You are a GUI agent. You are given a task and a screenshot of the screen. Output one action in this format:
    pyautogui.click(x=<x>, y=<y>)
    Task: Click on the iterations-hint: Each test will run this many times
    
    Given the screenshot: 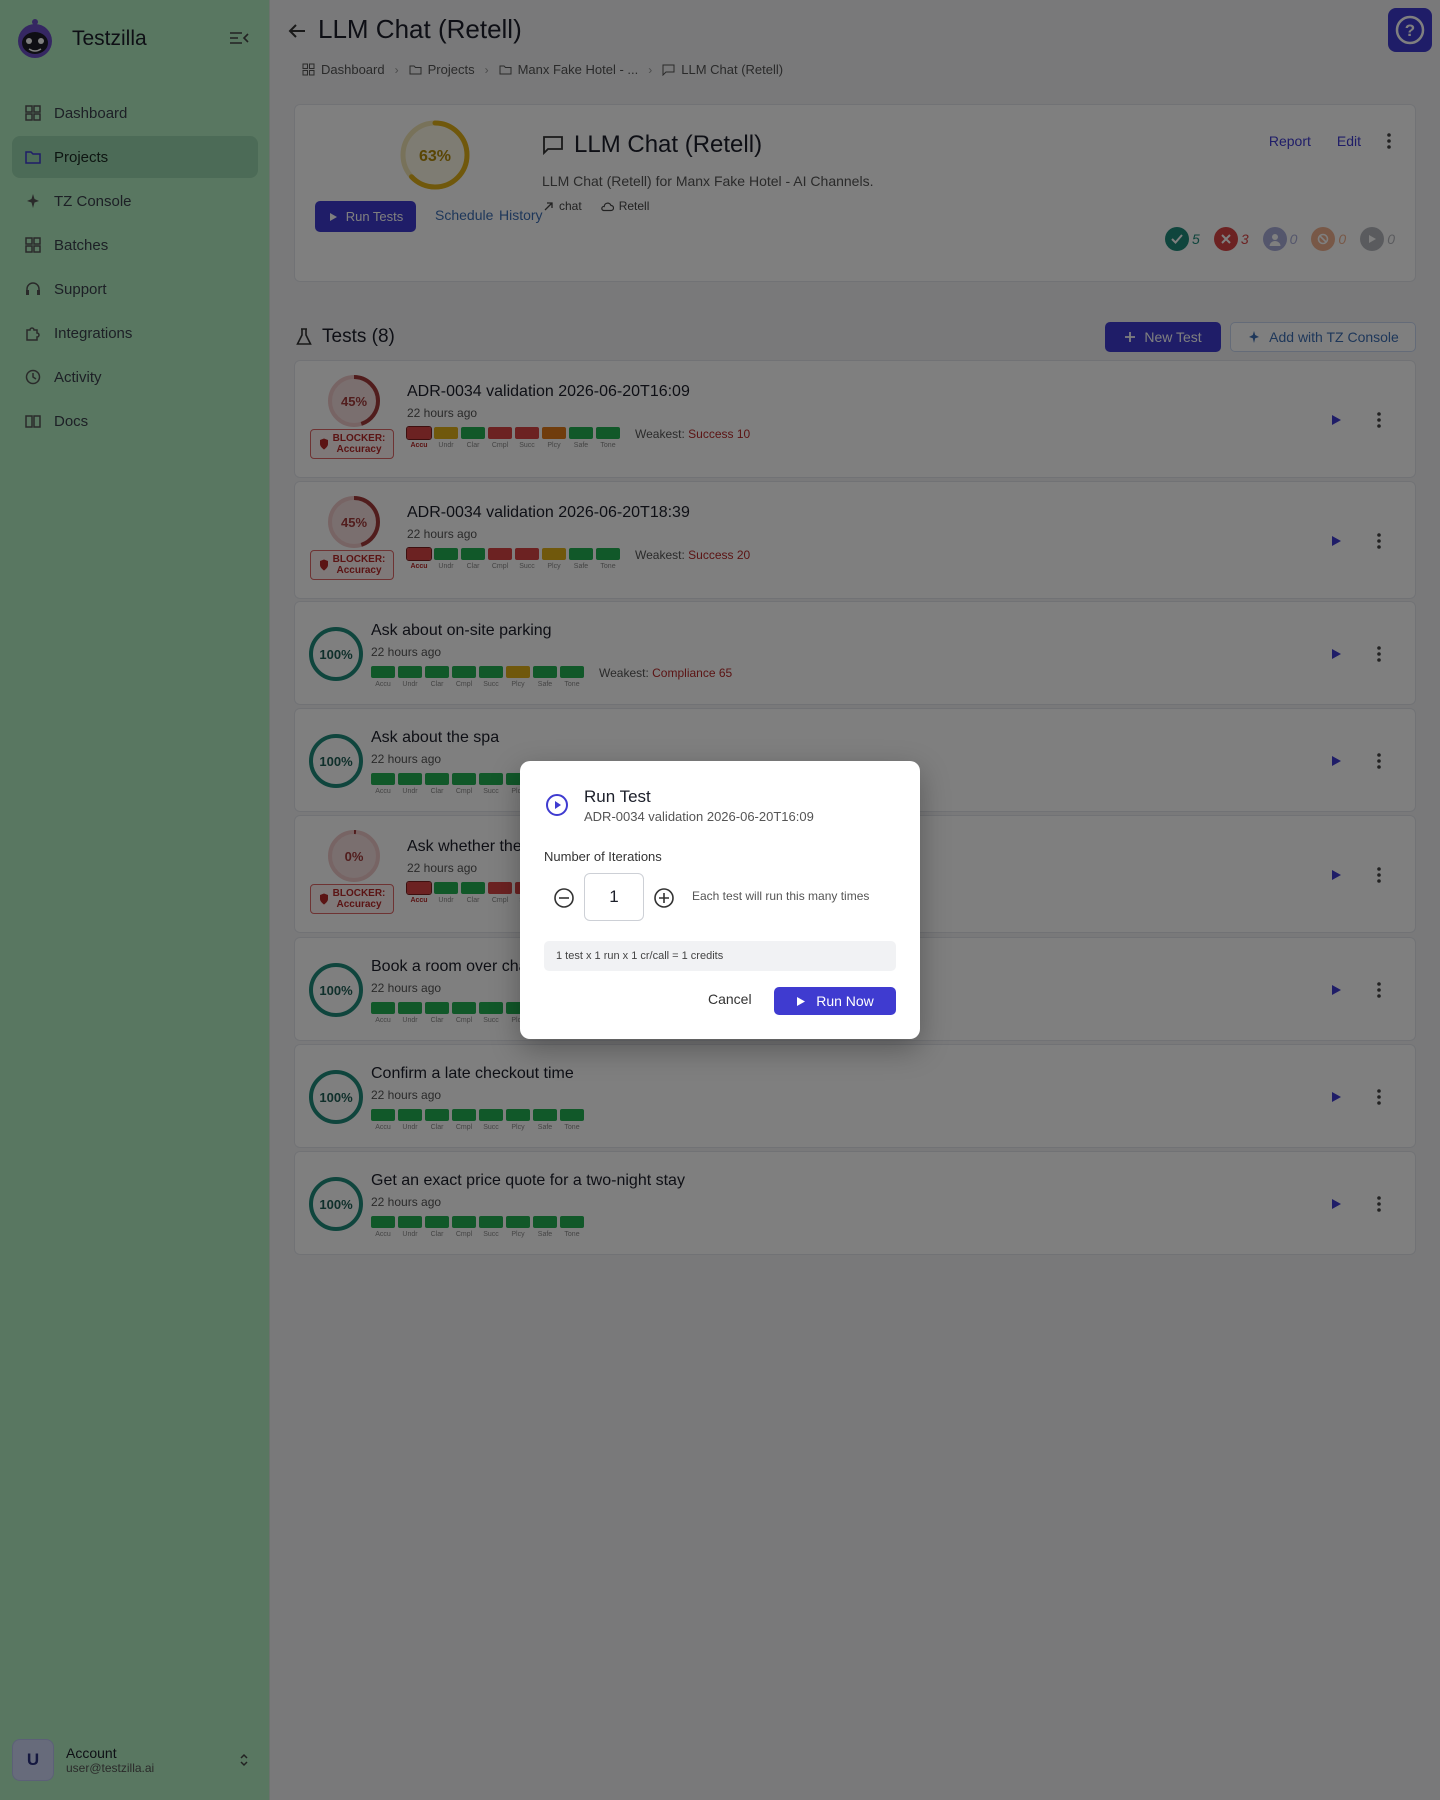 What is the action you would take?
    pyautogui.click(x=781, y=896)
    